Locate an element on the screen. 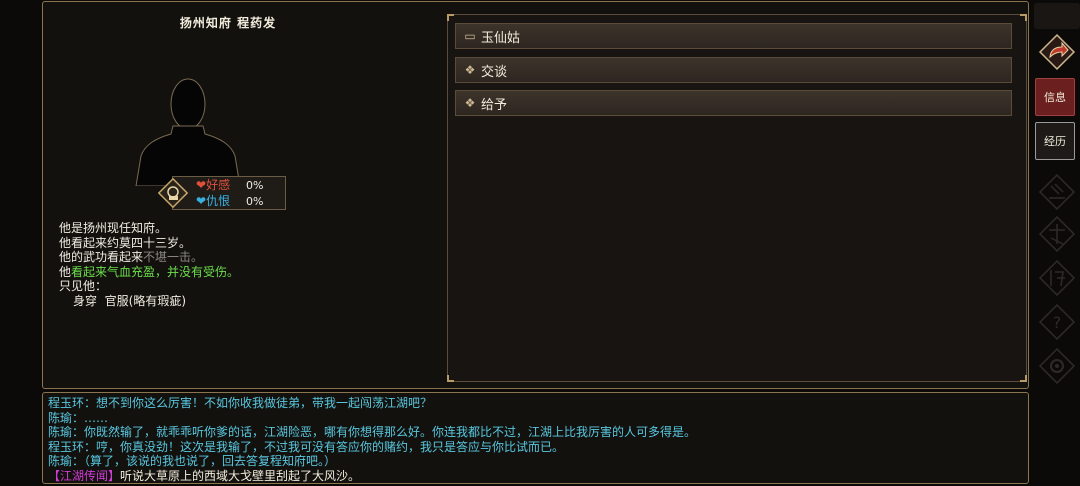 This screenshot has height=486, width=1080. desc-line: 他的武功看起来不堪一击。 is located at coordinates (131, 257).